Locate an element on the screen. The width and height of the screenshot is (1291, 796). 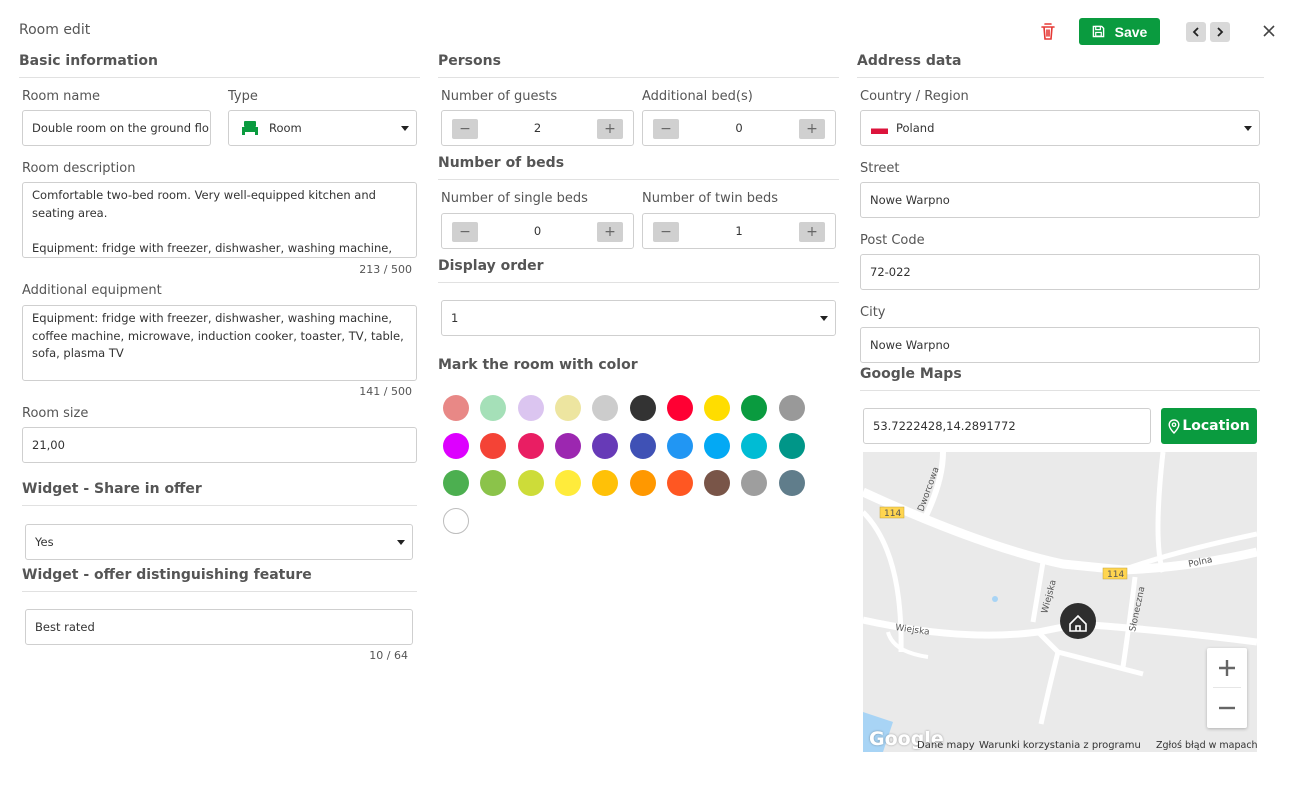
map-data-link: Dane mapy is located at coordinates (946, 745).